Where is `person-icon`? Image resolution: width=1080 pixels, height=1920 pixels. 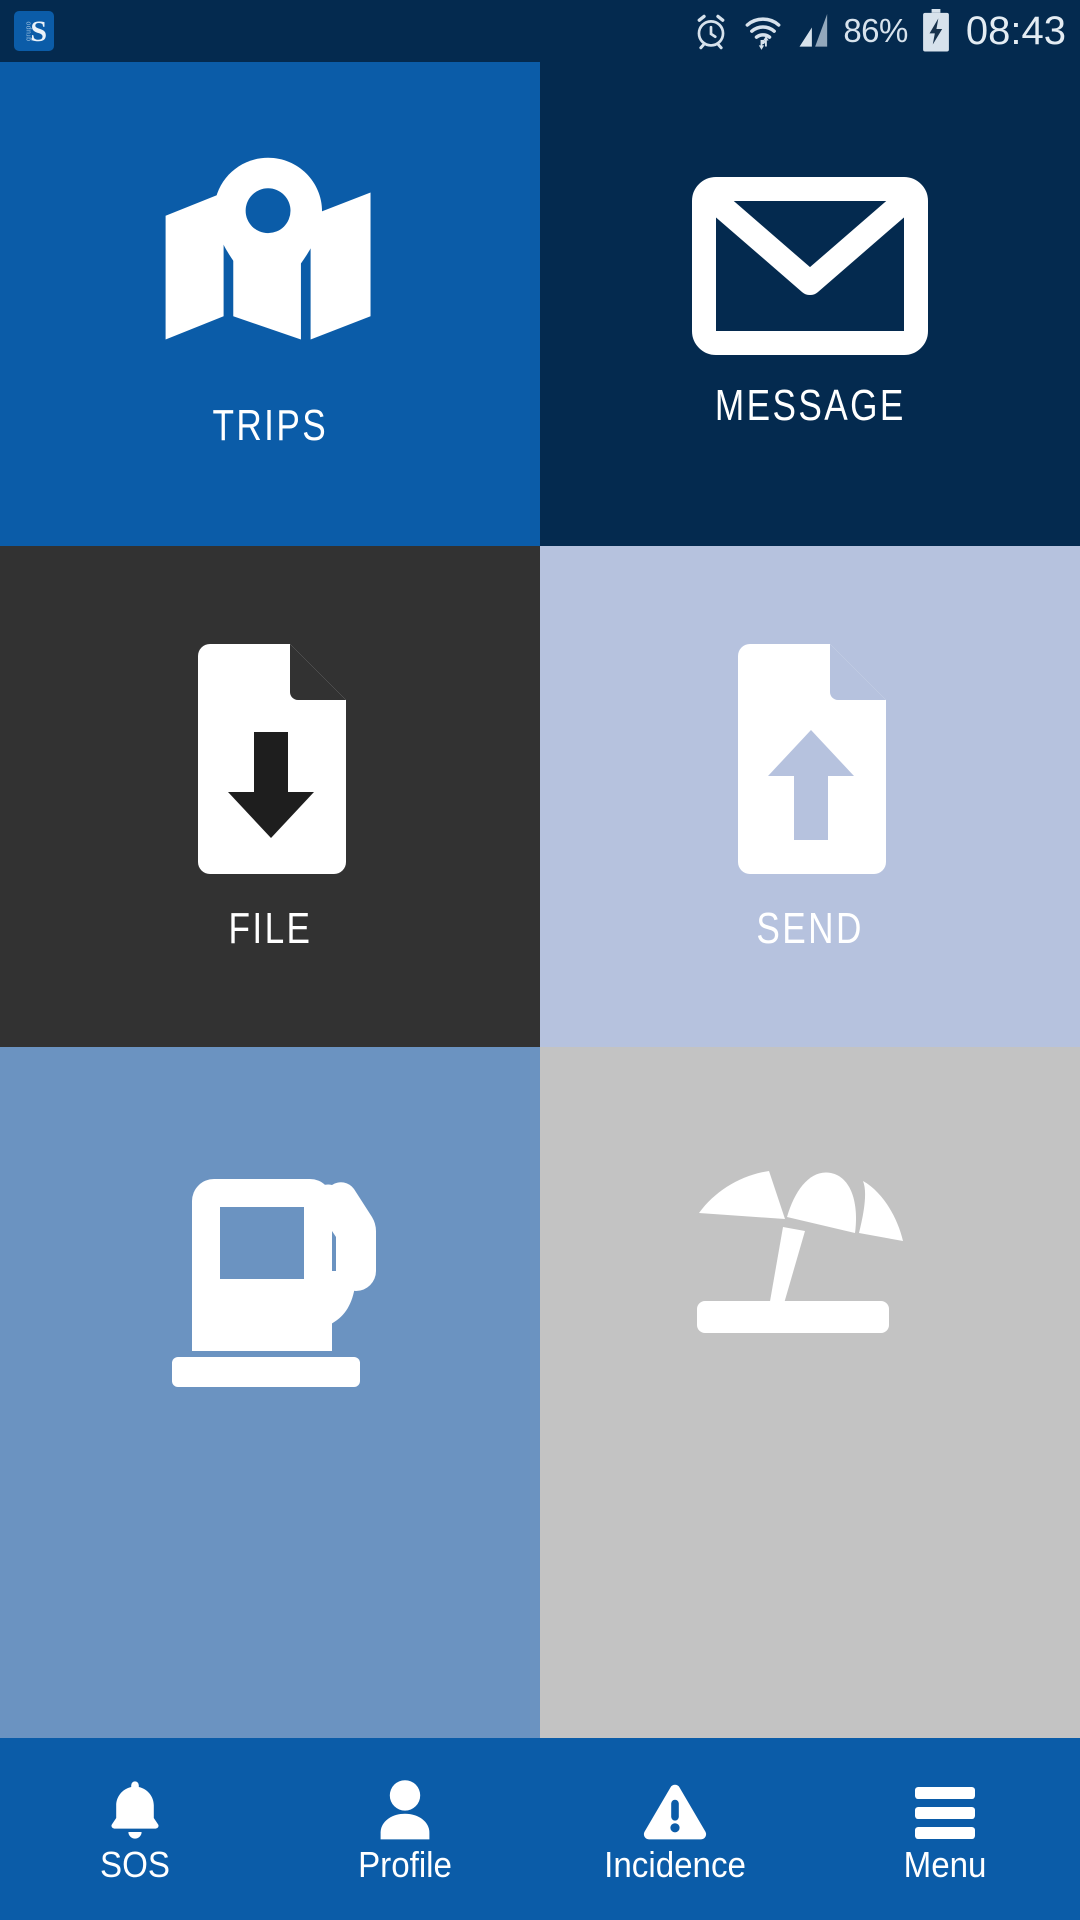 person-icon is located at coordinates (405, 1808).